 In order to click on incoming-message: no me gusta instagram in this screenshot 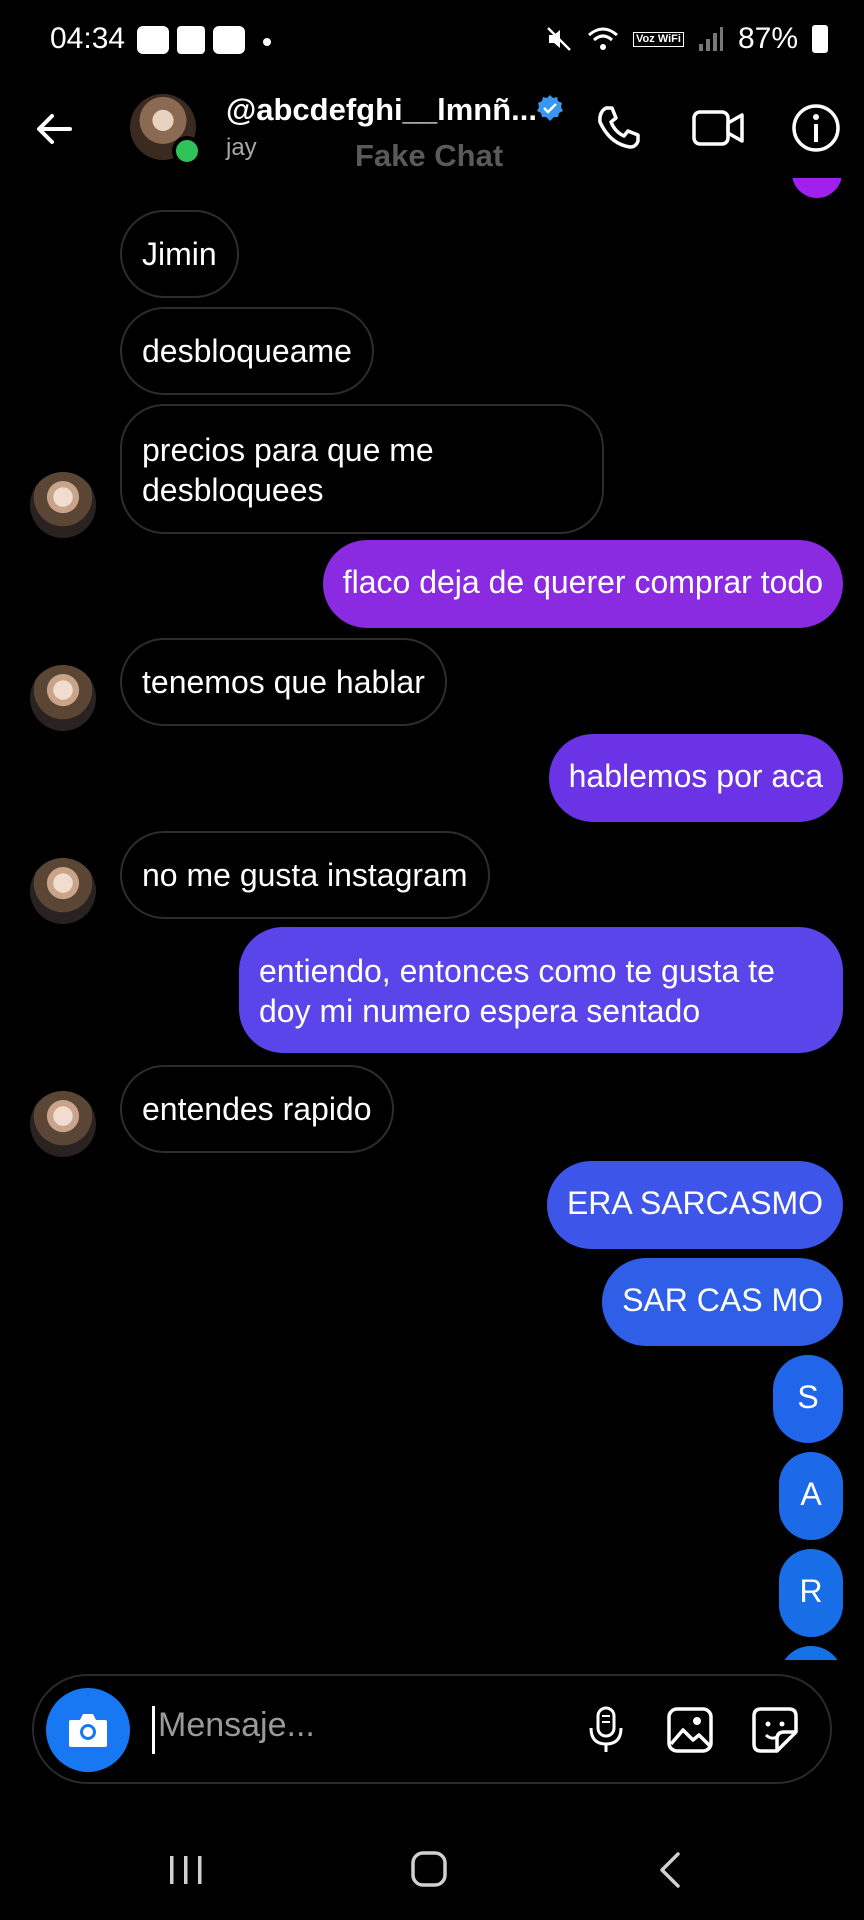, I will do `click(305, 875)`.